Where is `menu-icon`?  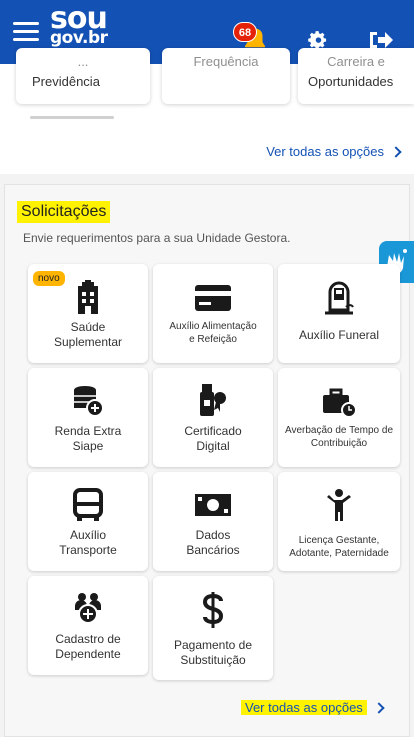
menu-icon is located at coordinates (26, 32).